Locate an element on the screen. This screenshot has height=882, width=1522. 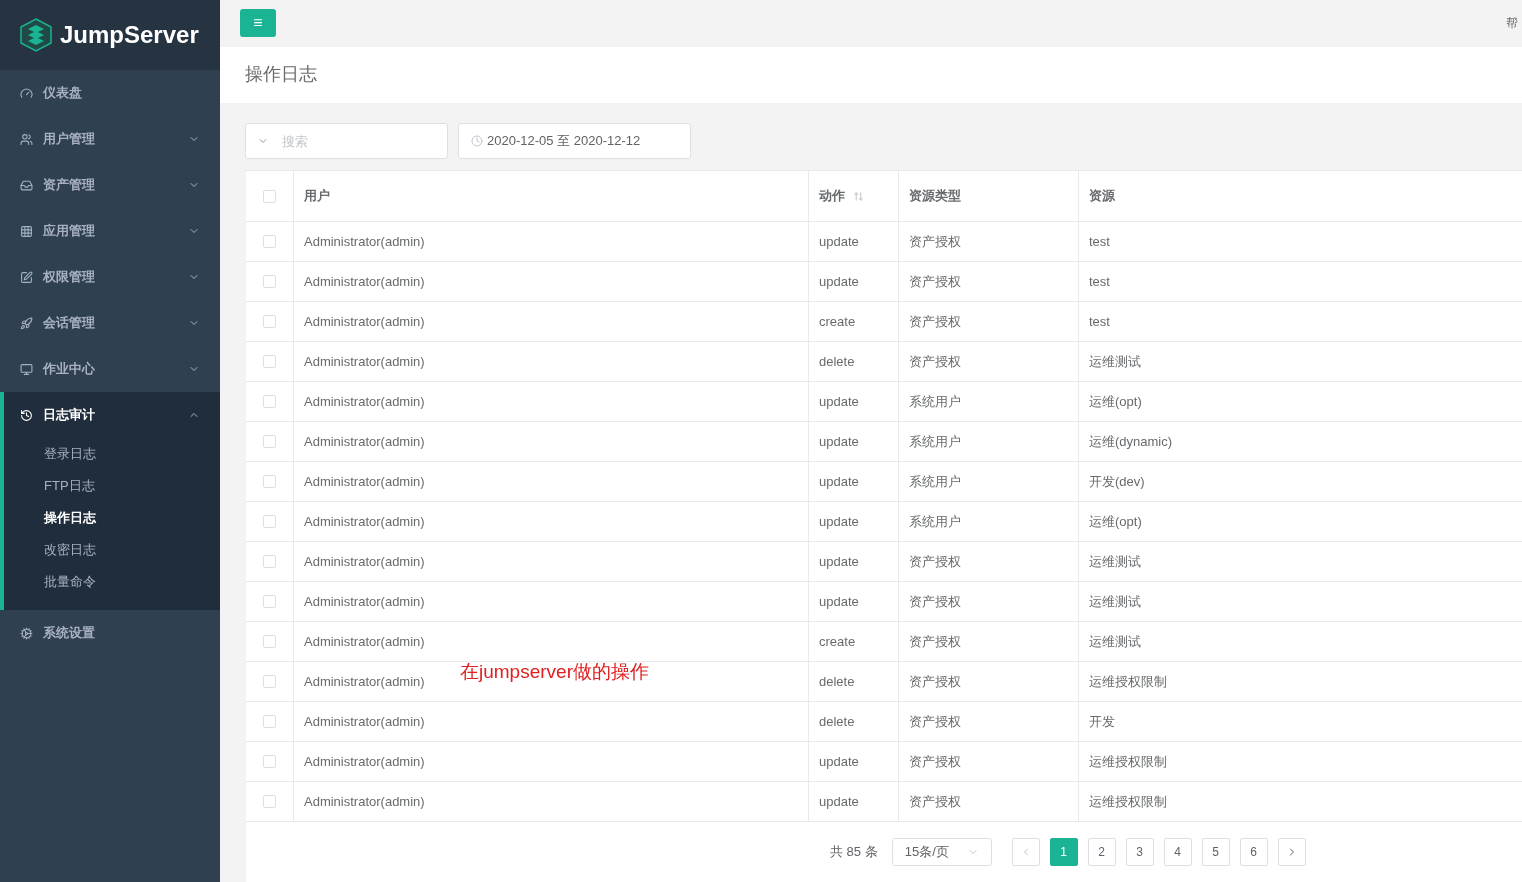
sidebar-item: 会话管理 is located at coordinates (110, 323).